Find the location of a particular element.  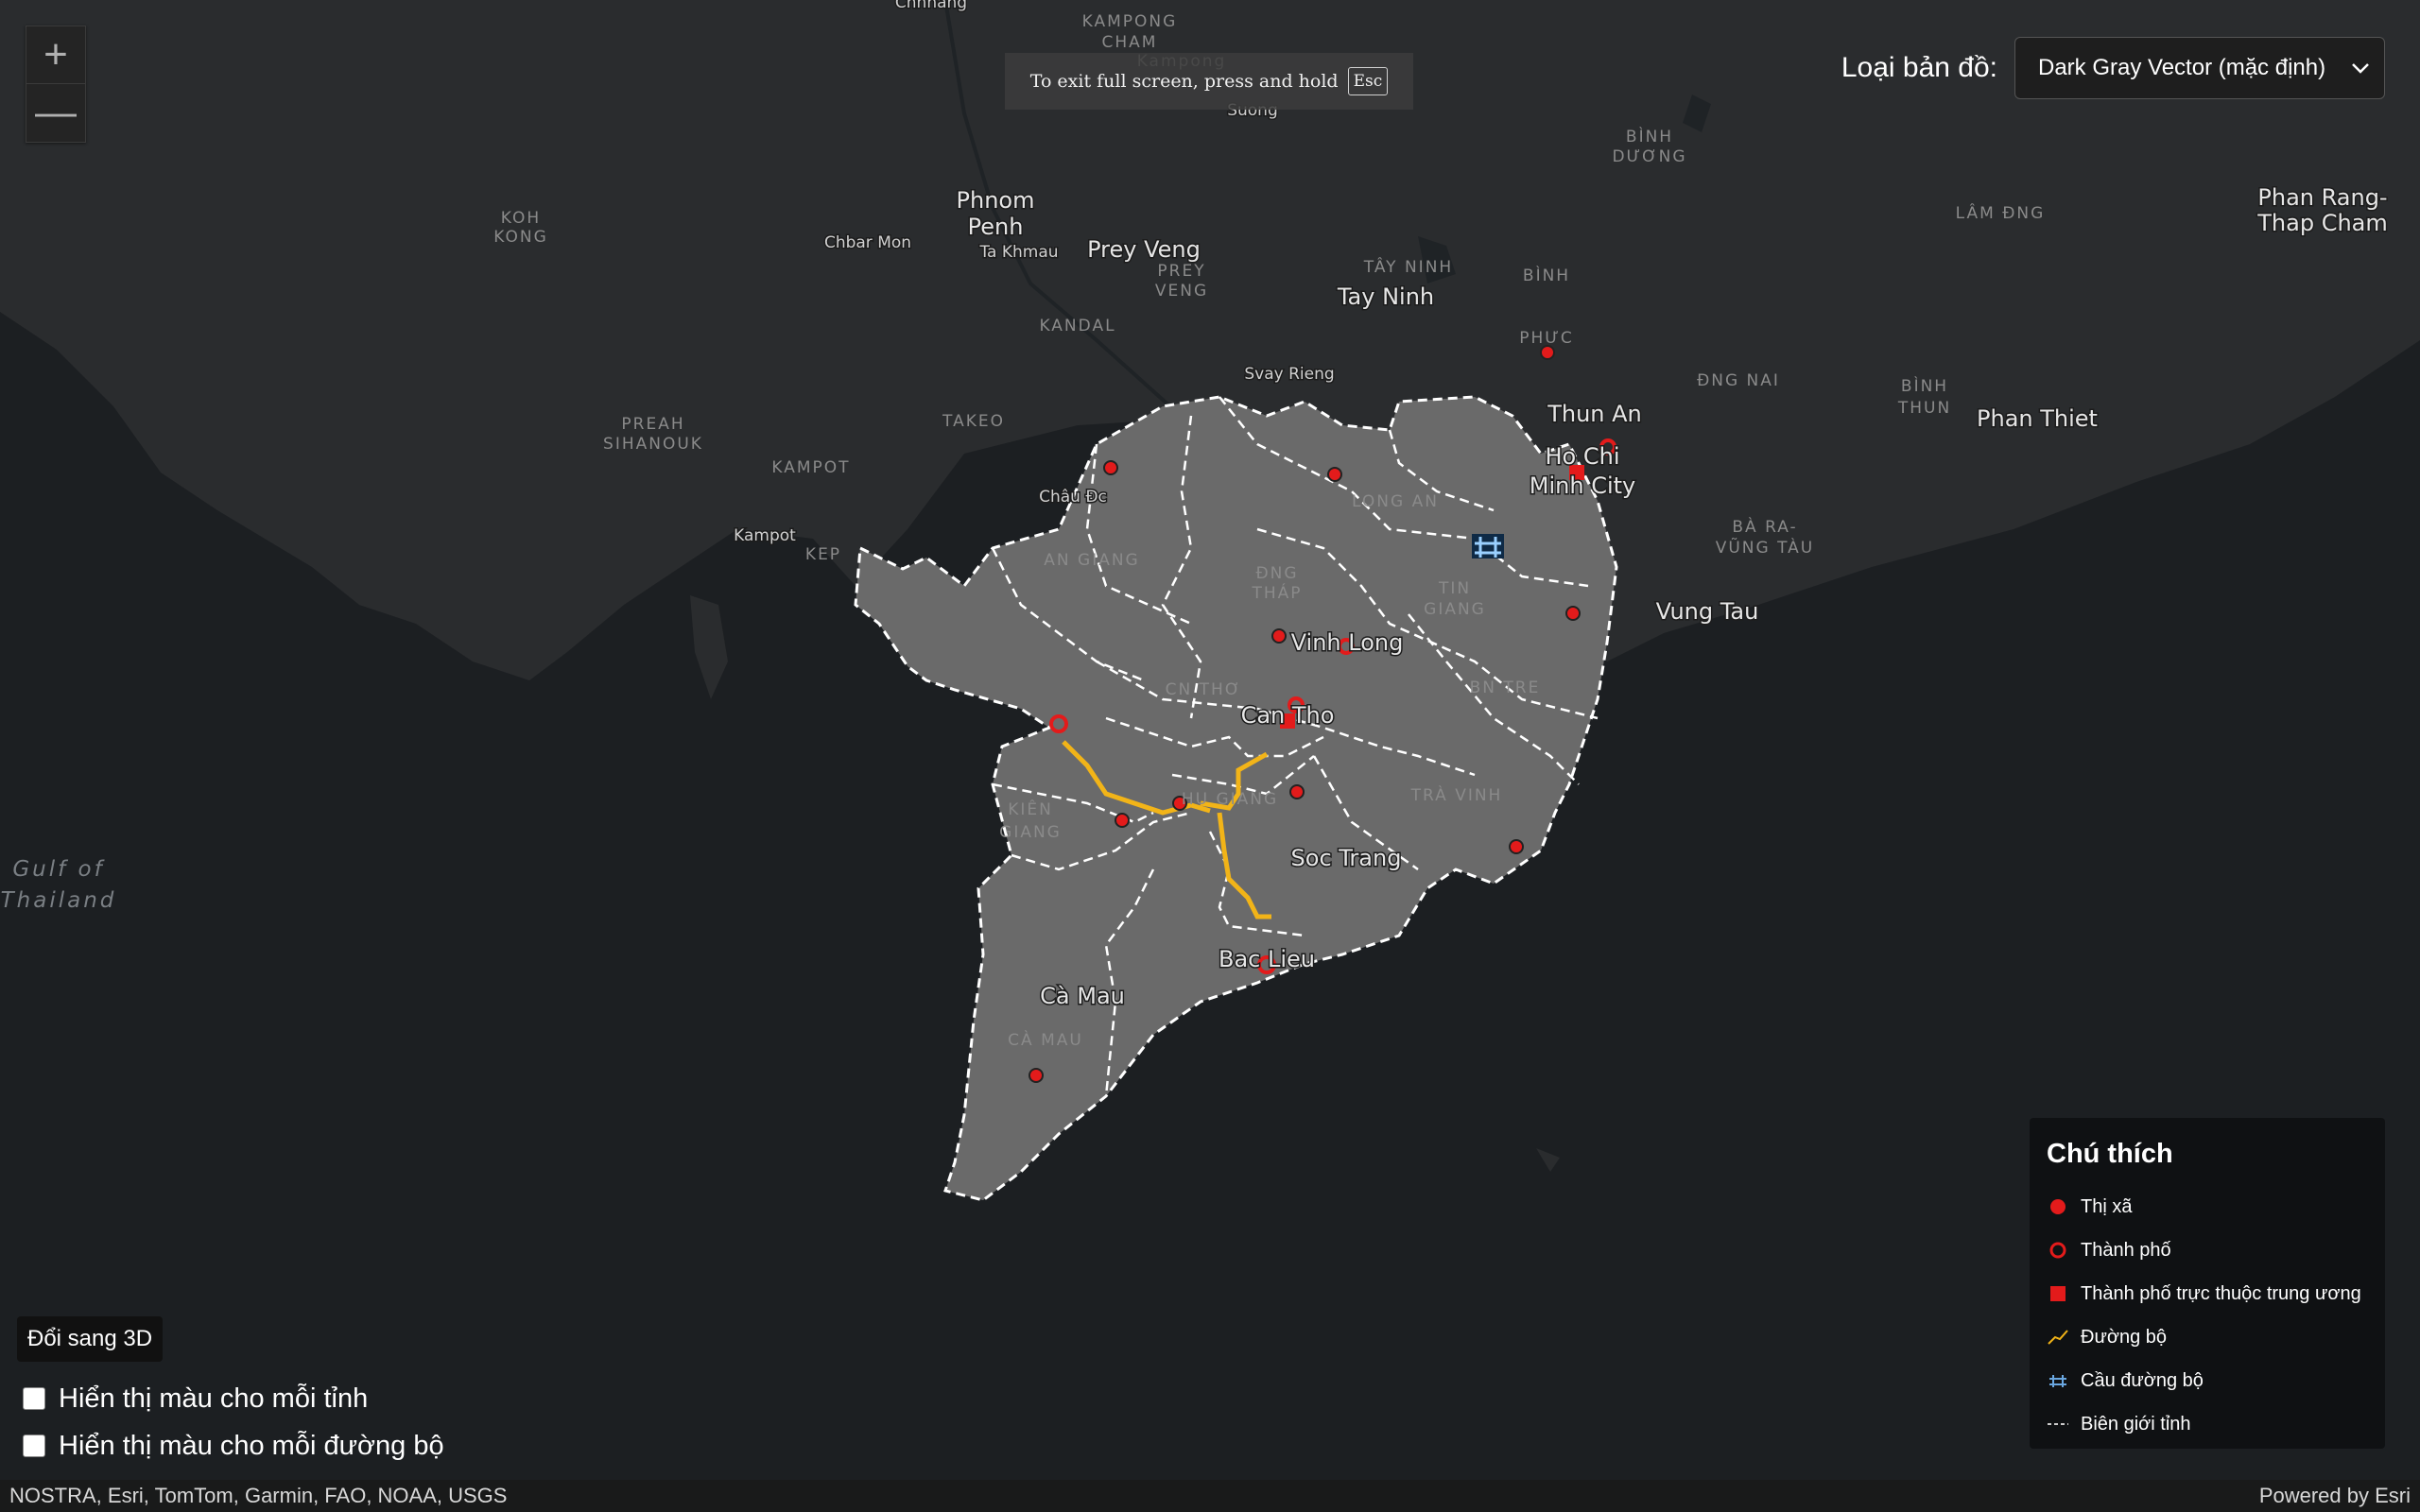

map-label-city-large: Can Tho is located at coordinates (1288, 715).